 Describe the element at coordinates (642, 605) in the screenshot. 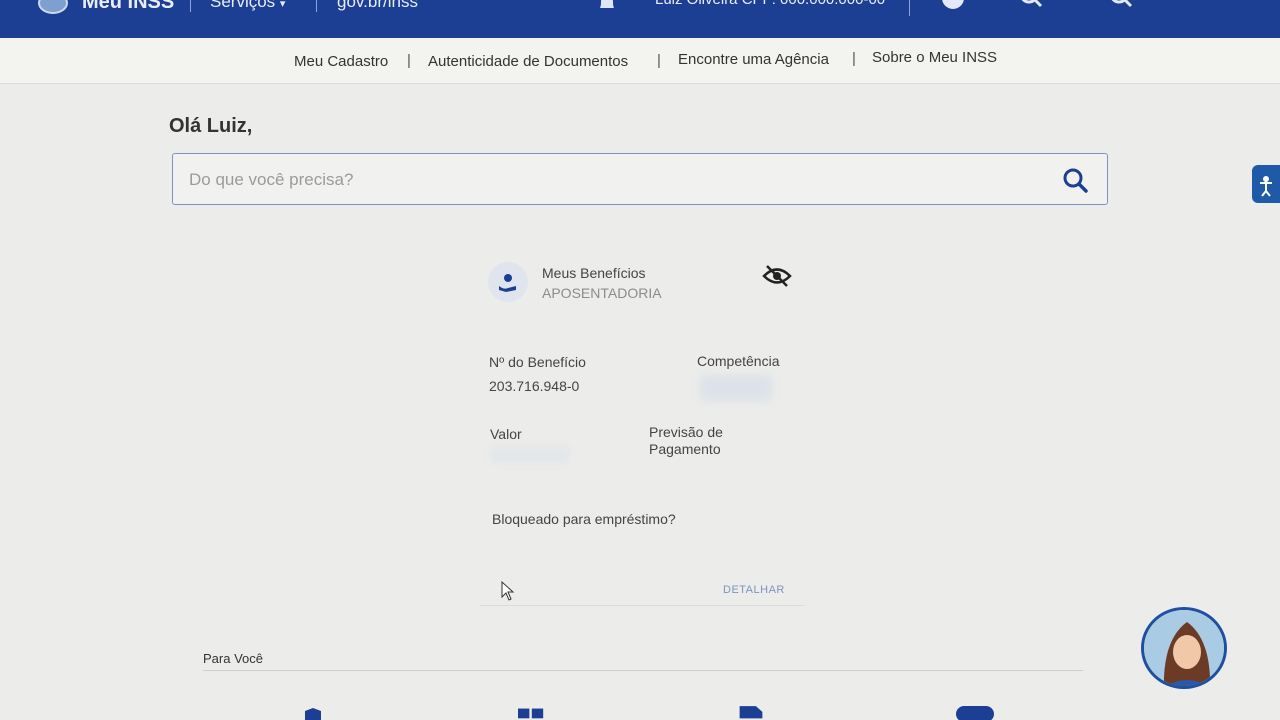

I see `card-divider` at that location.